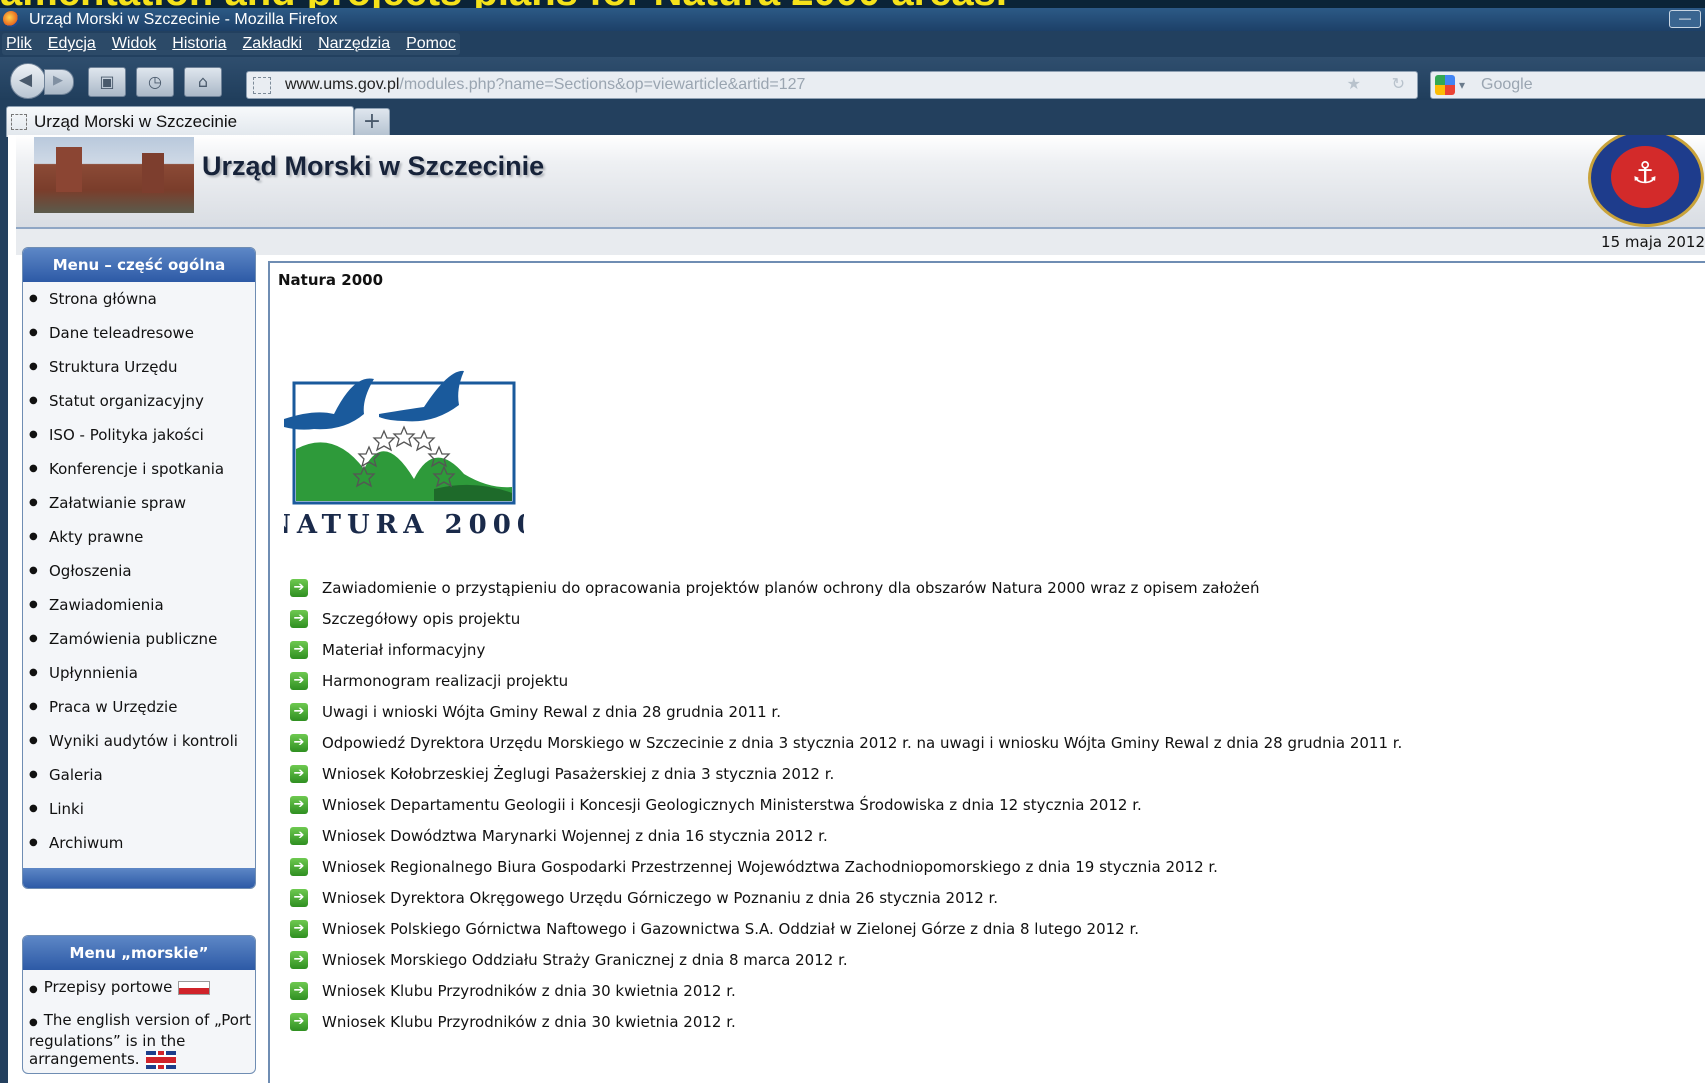 The image size is (1705, 1083). I want to click on menu-item-conferences: Konferencje i spotkania, so click(139, 469).